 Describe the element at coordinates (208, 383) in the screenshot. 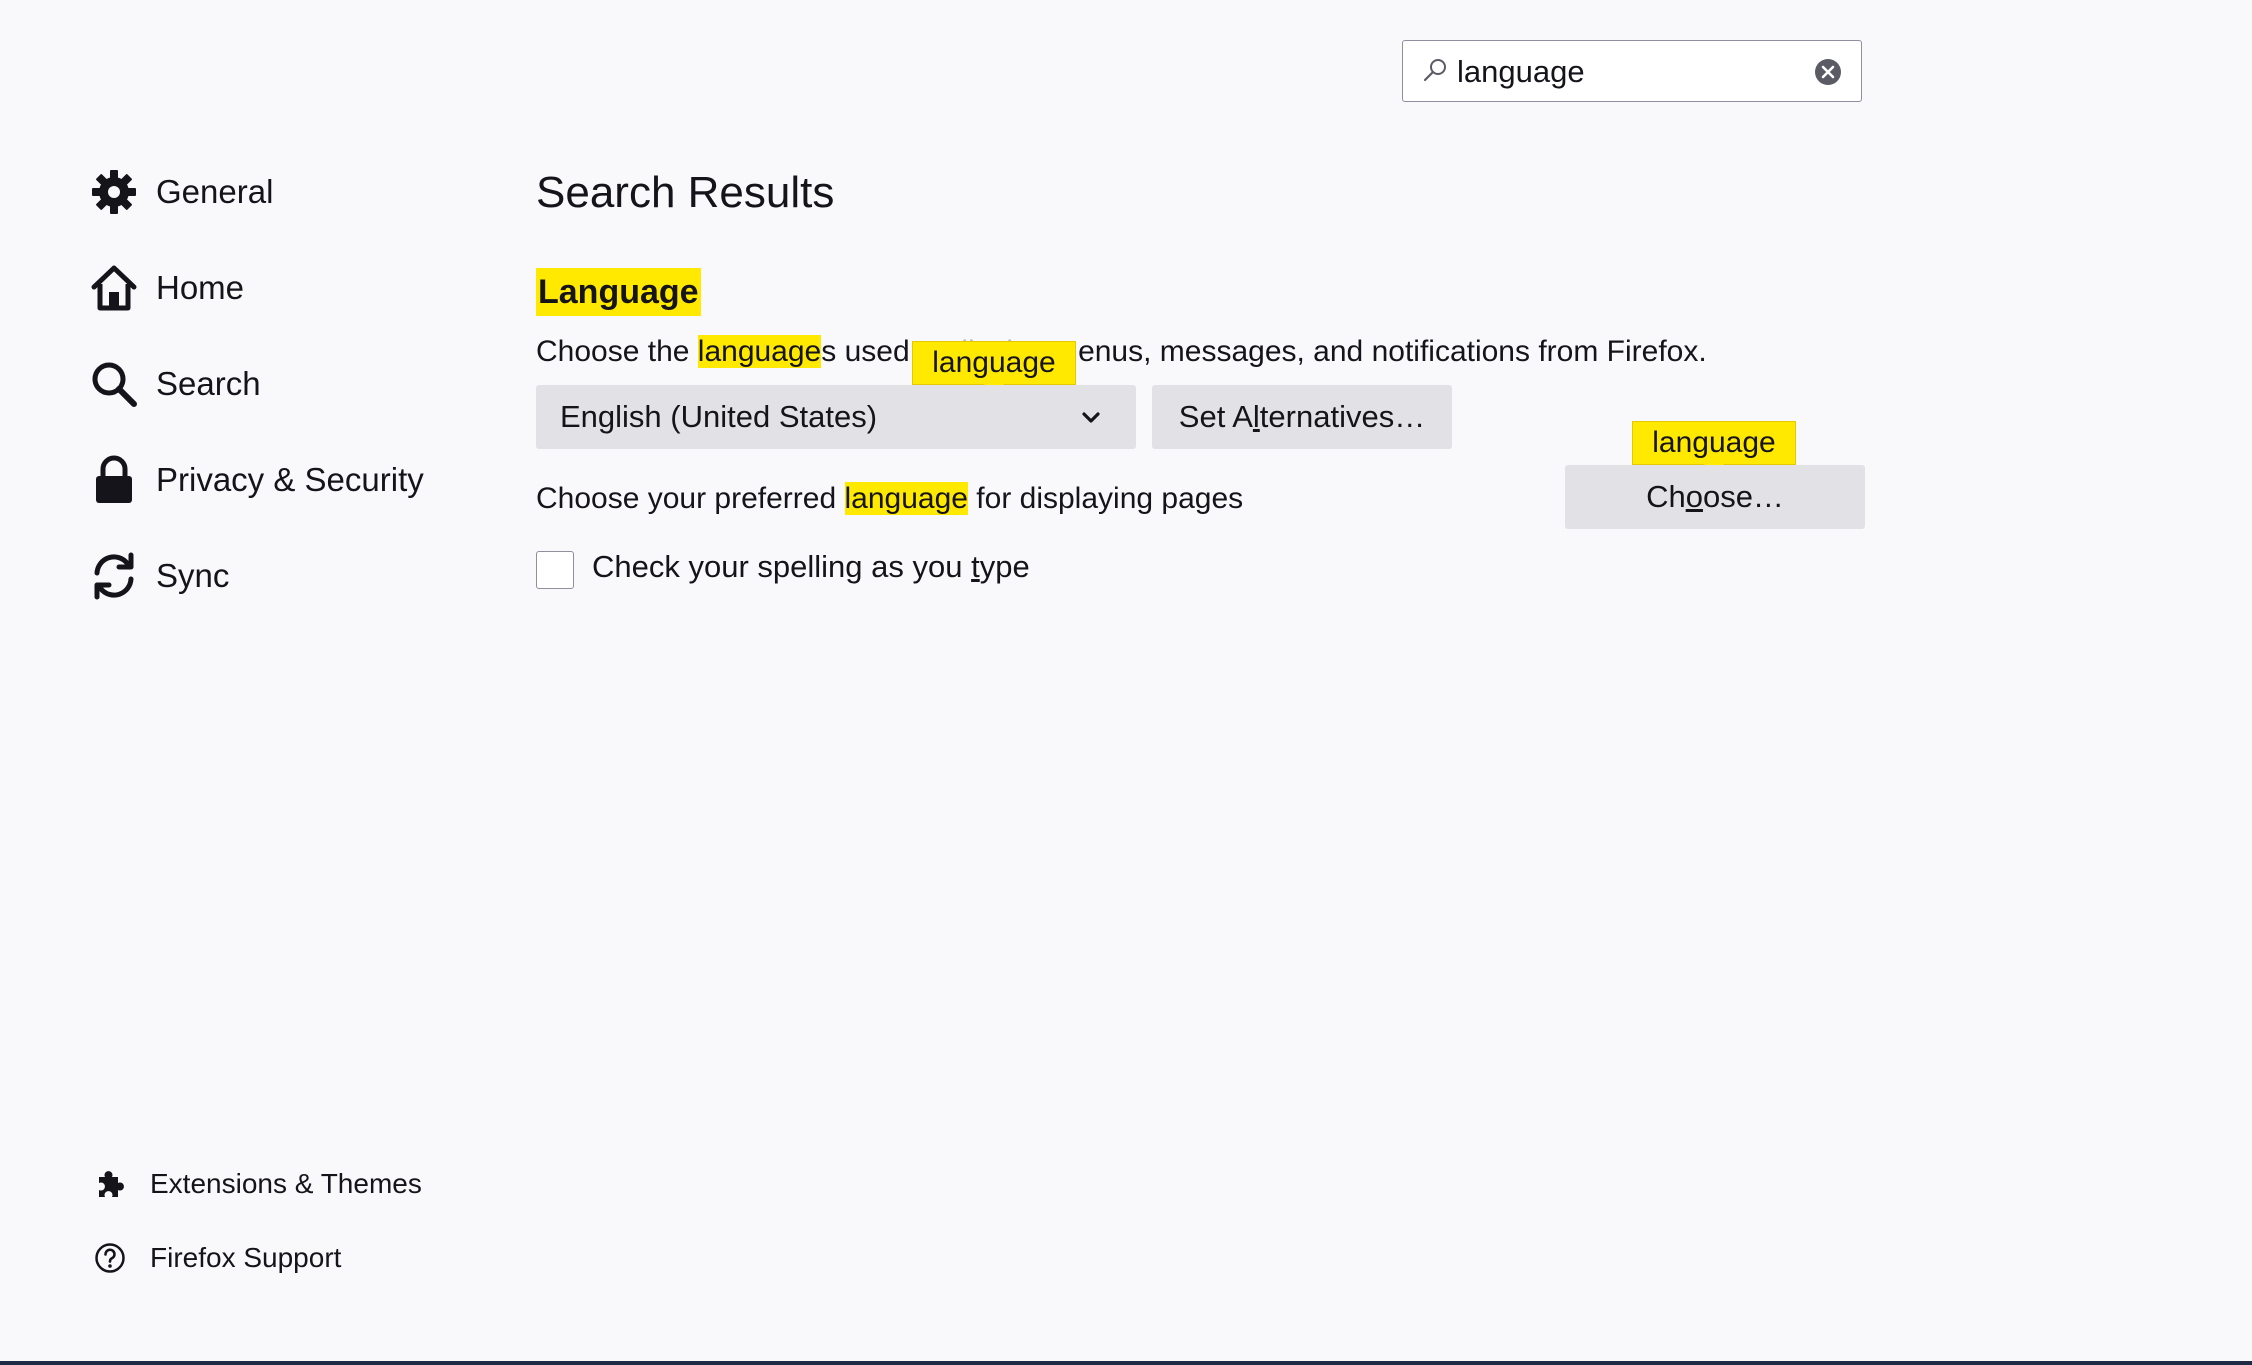

I see `sidebar-item-label: Search` at that location.